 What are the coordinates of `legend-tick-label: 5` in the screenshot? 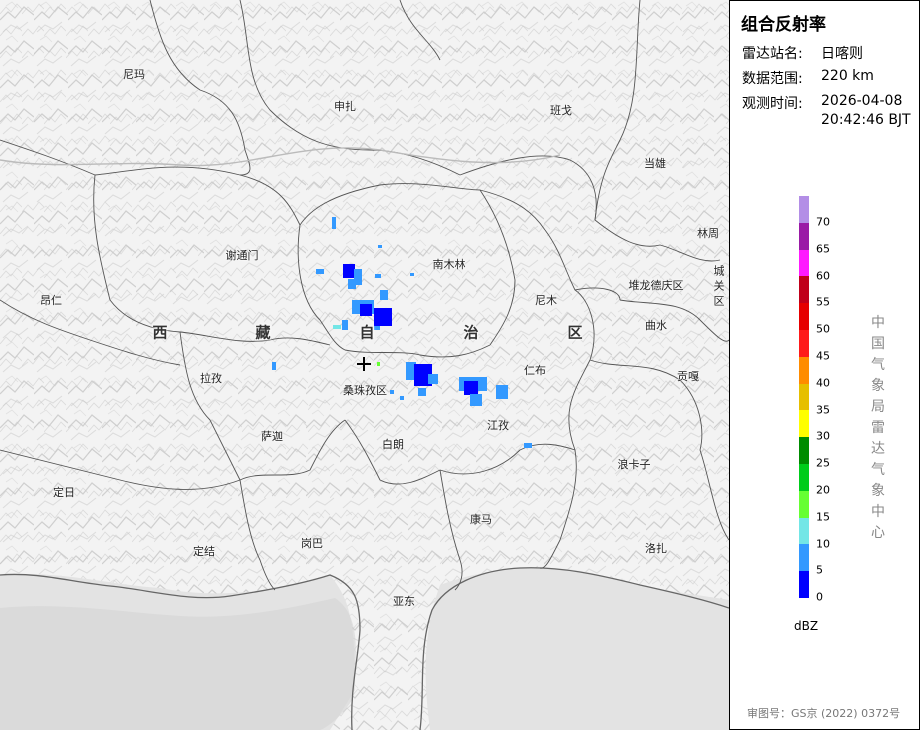 It's located at (819, 570).